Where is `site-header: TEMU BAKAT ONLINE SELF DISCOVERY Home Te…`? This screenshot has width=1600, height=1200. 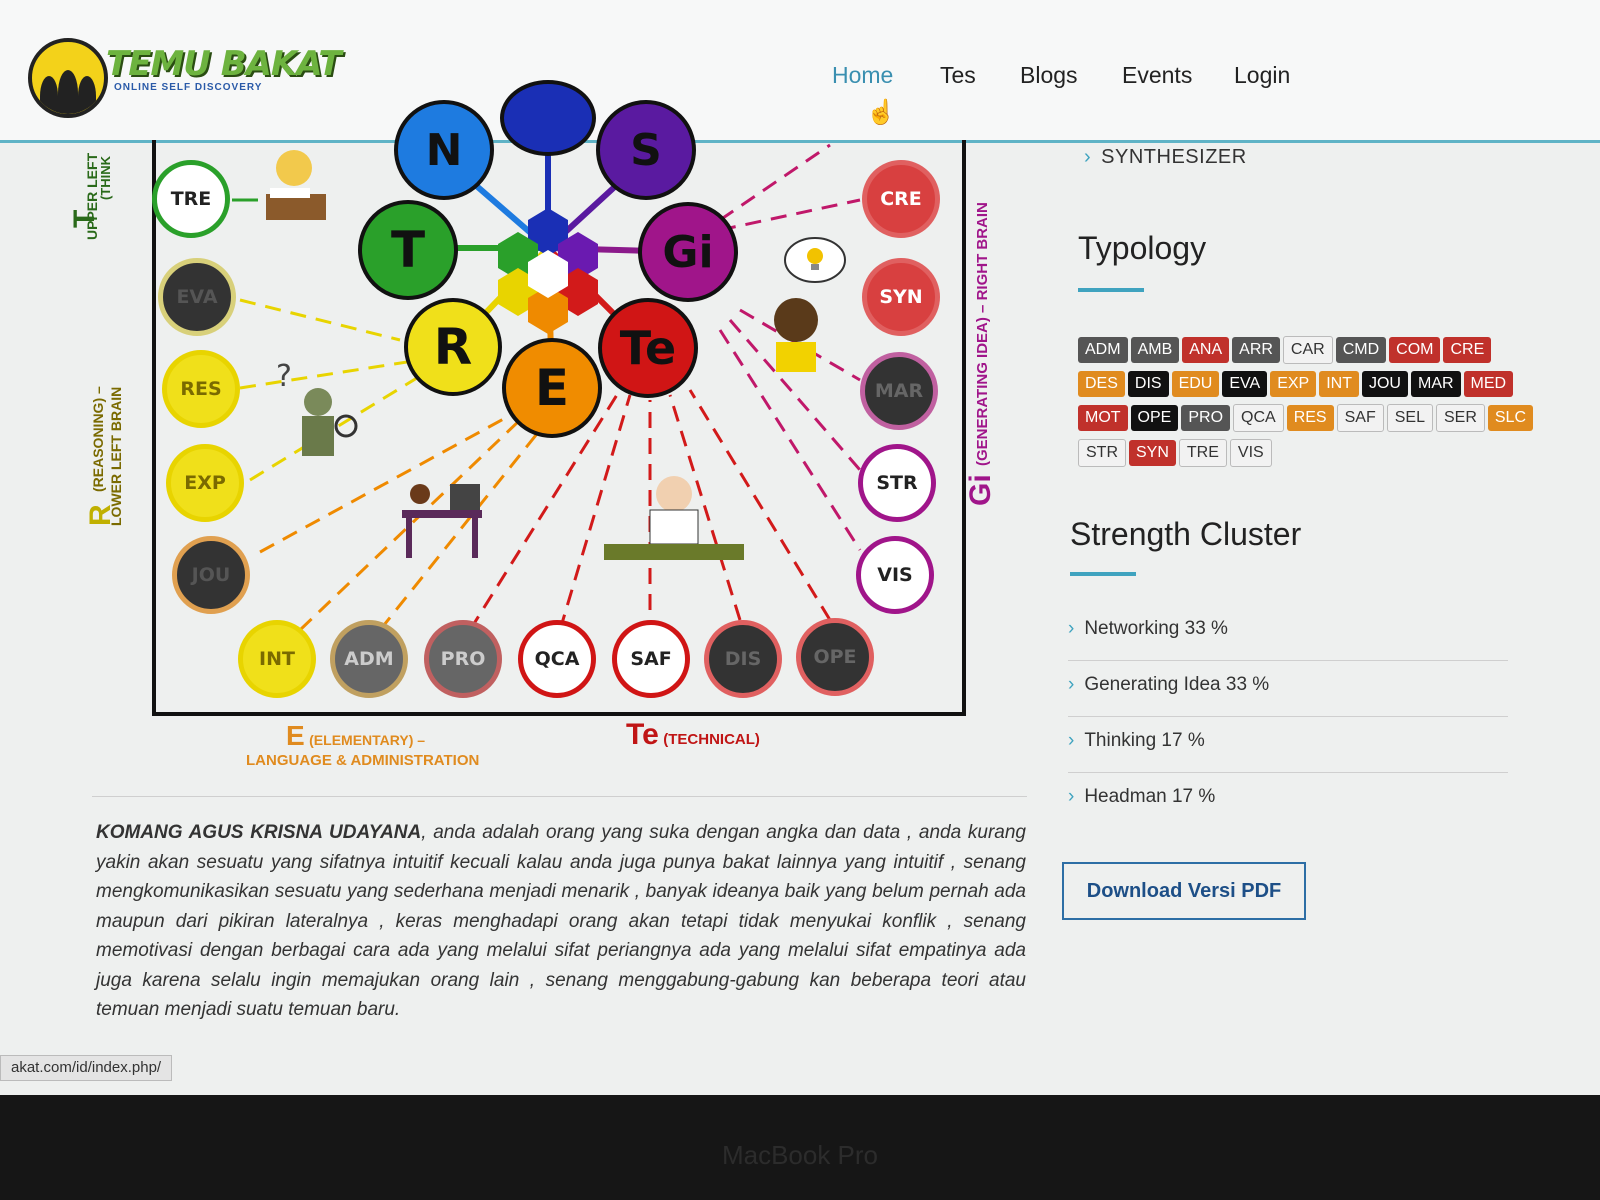 site-header: TEMU BAKAT ONLINE SELF DISCOVERY Home Te… is located at coordinates (800, 71).